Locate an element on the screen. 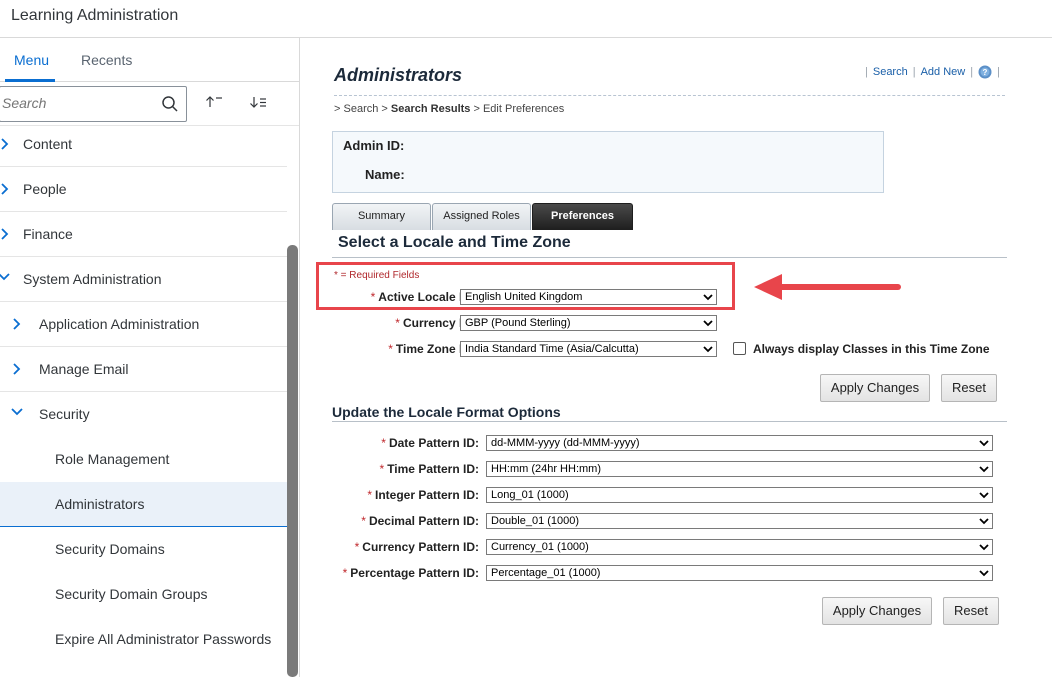  decimal-pattern-label: * Decimal Pattern ID: is located at coordinates (420, 521).